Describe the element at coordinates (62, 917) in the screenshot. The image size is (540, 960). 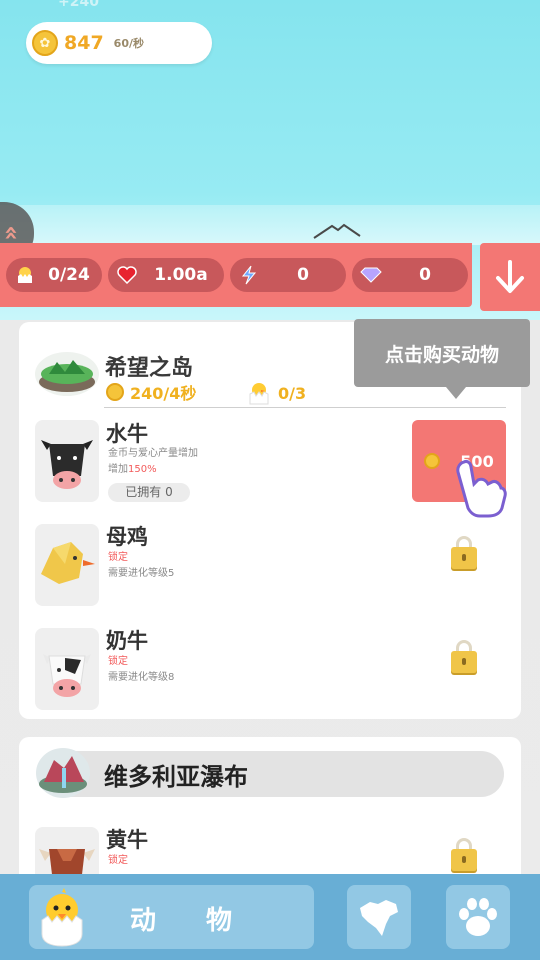
I see `chick-egg-icon` at that location.